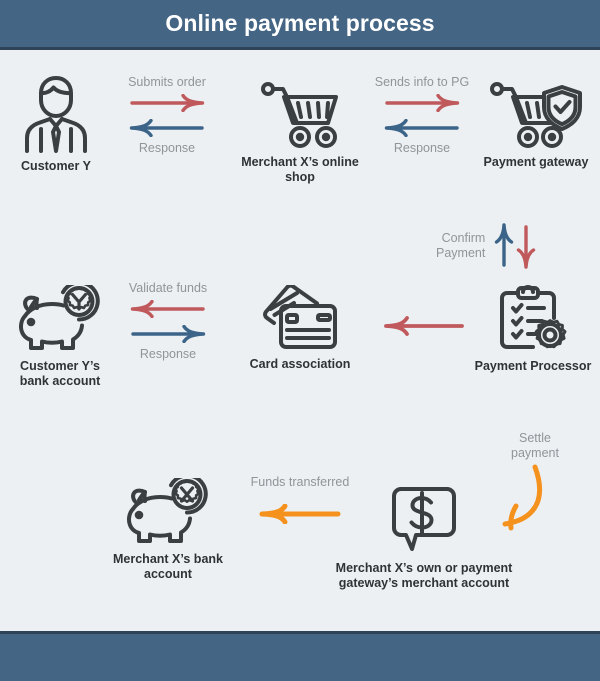 This screenshot has height=681, width=600. I want to click on arrow-submits-order, so click(167, 103).